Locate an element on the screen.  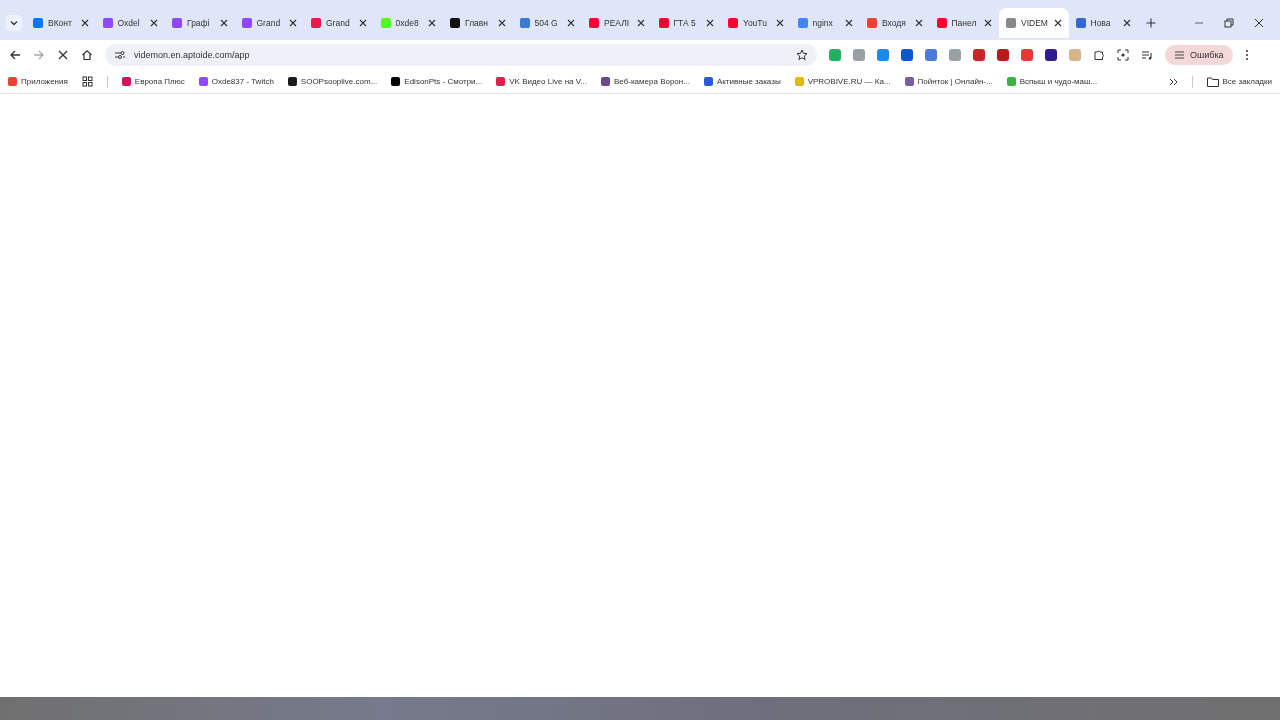
folder-icon is located at coordinates (1212, 81).